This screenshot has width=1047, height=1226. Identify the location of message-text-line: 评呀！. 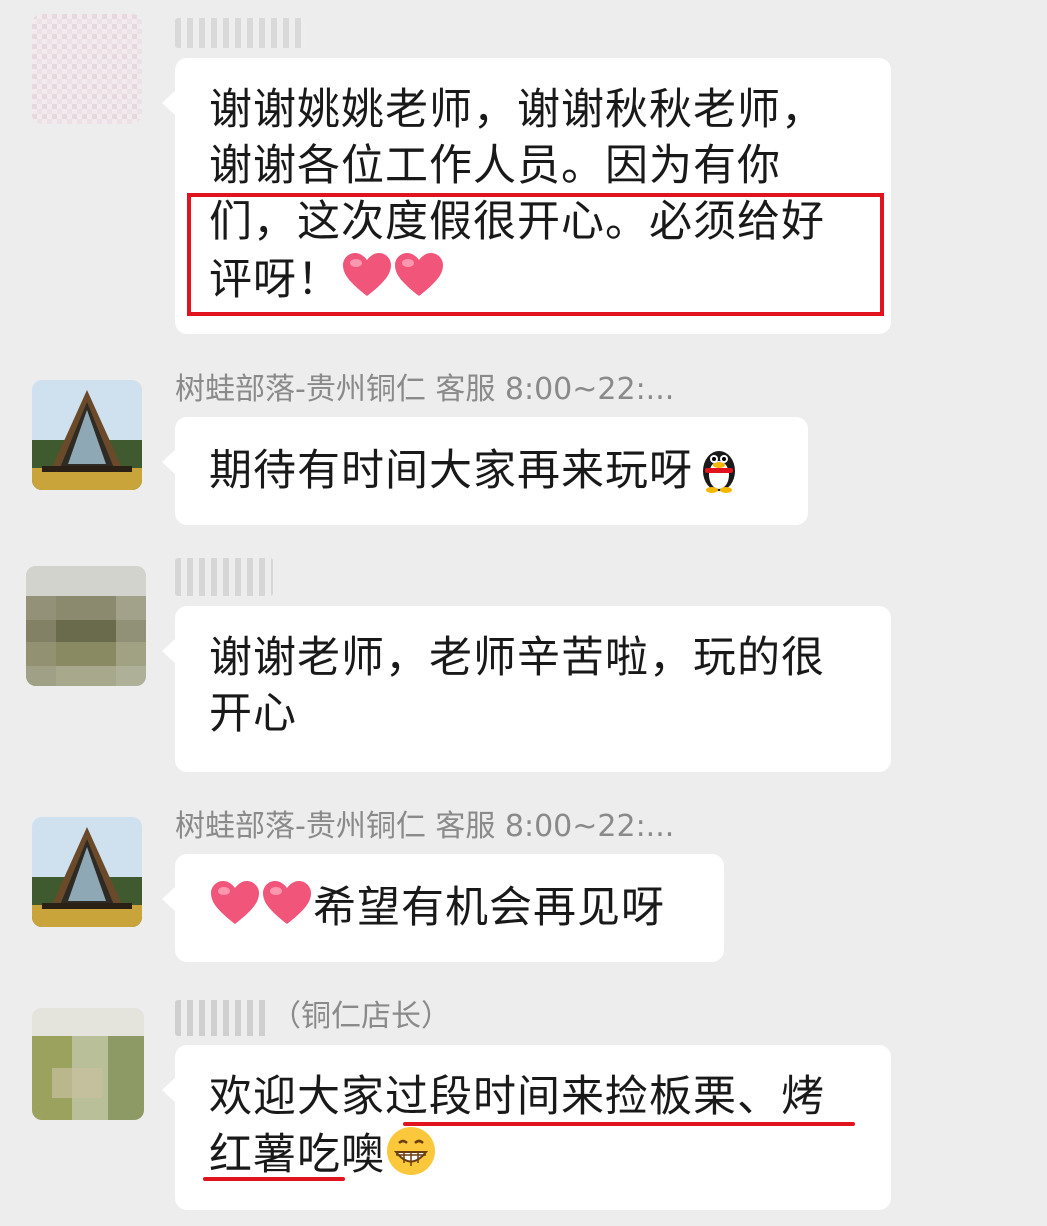
(533, 279).